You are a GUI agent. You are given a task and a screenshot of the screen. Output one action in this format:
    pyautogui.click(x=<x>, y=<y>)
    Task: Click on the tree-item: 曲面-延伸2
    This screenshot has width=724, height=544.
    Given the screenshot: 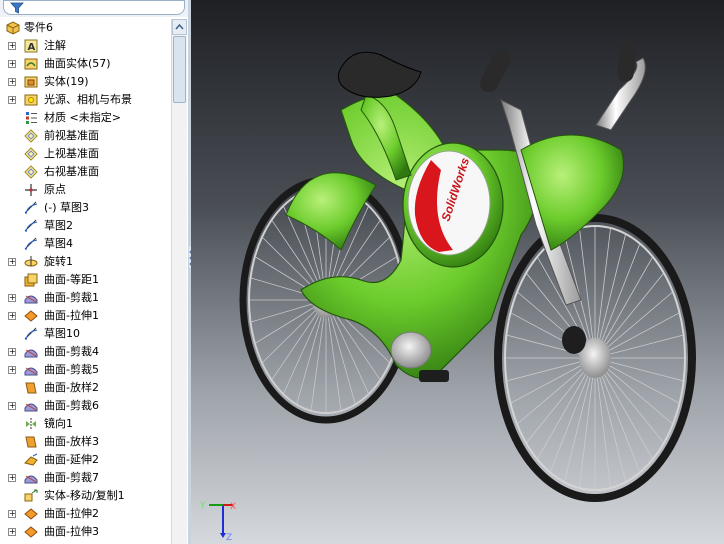 What is the action you would take?
    pyautogui.click(x=85, y=460)
    